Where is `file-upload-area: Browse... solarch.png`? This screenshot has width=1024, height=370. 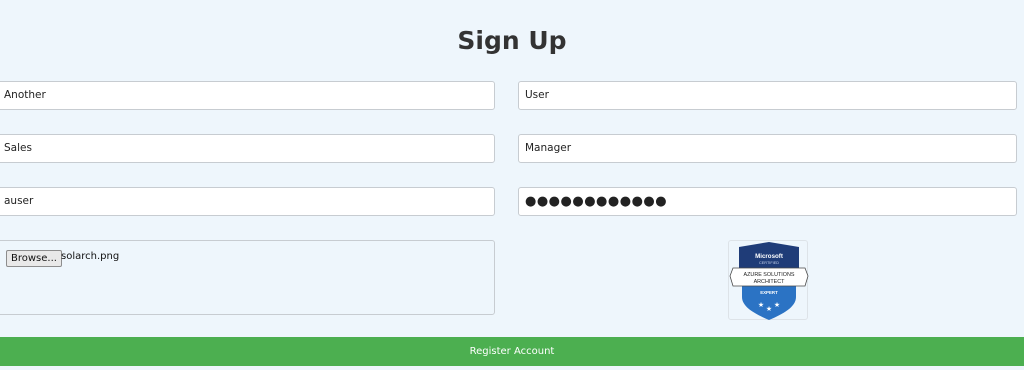
file-upload-area: Browse... solarch.png is located at coordinates (247, 277).